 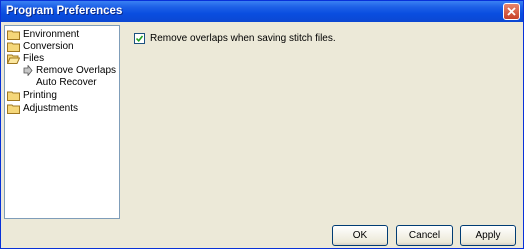 I want to click on open-folder-icon, so click(x=13, y=59).